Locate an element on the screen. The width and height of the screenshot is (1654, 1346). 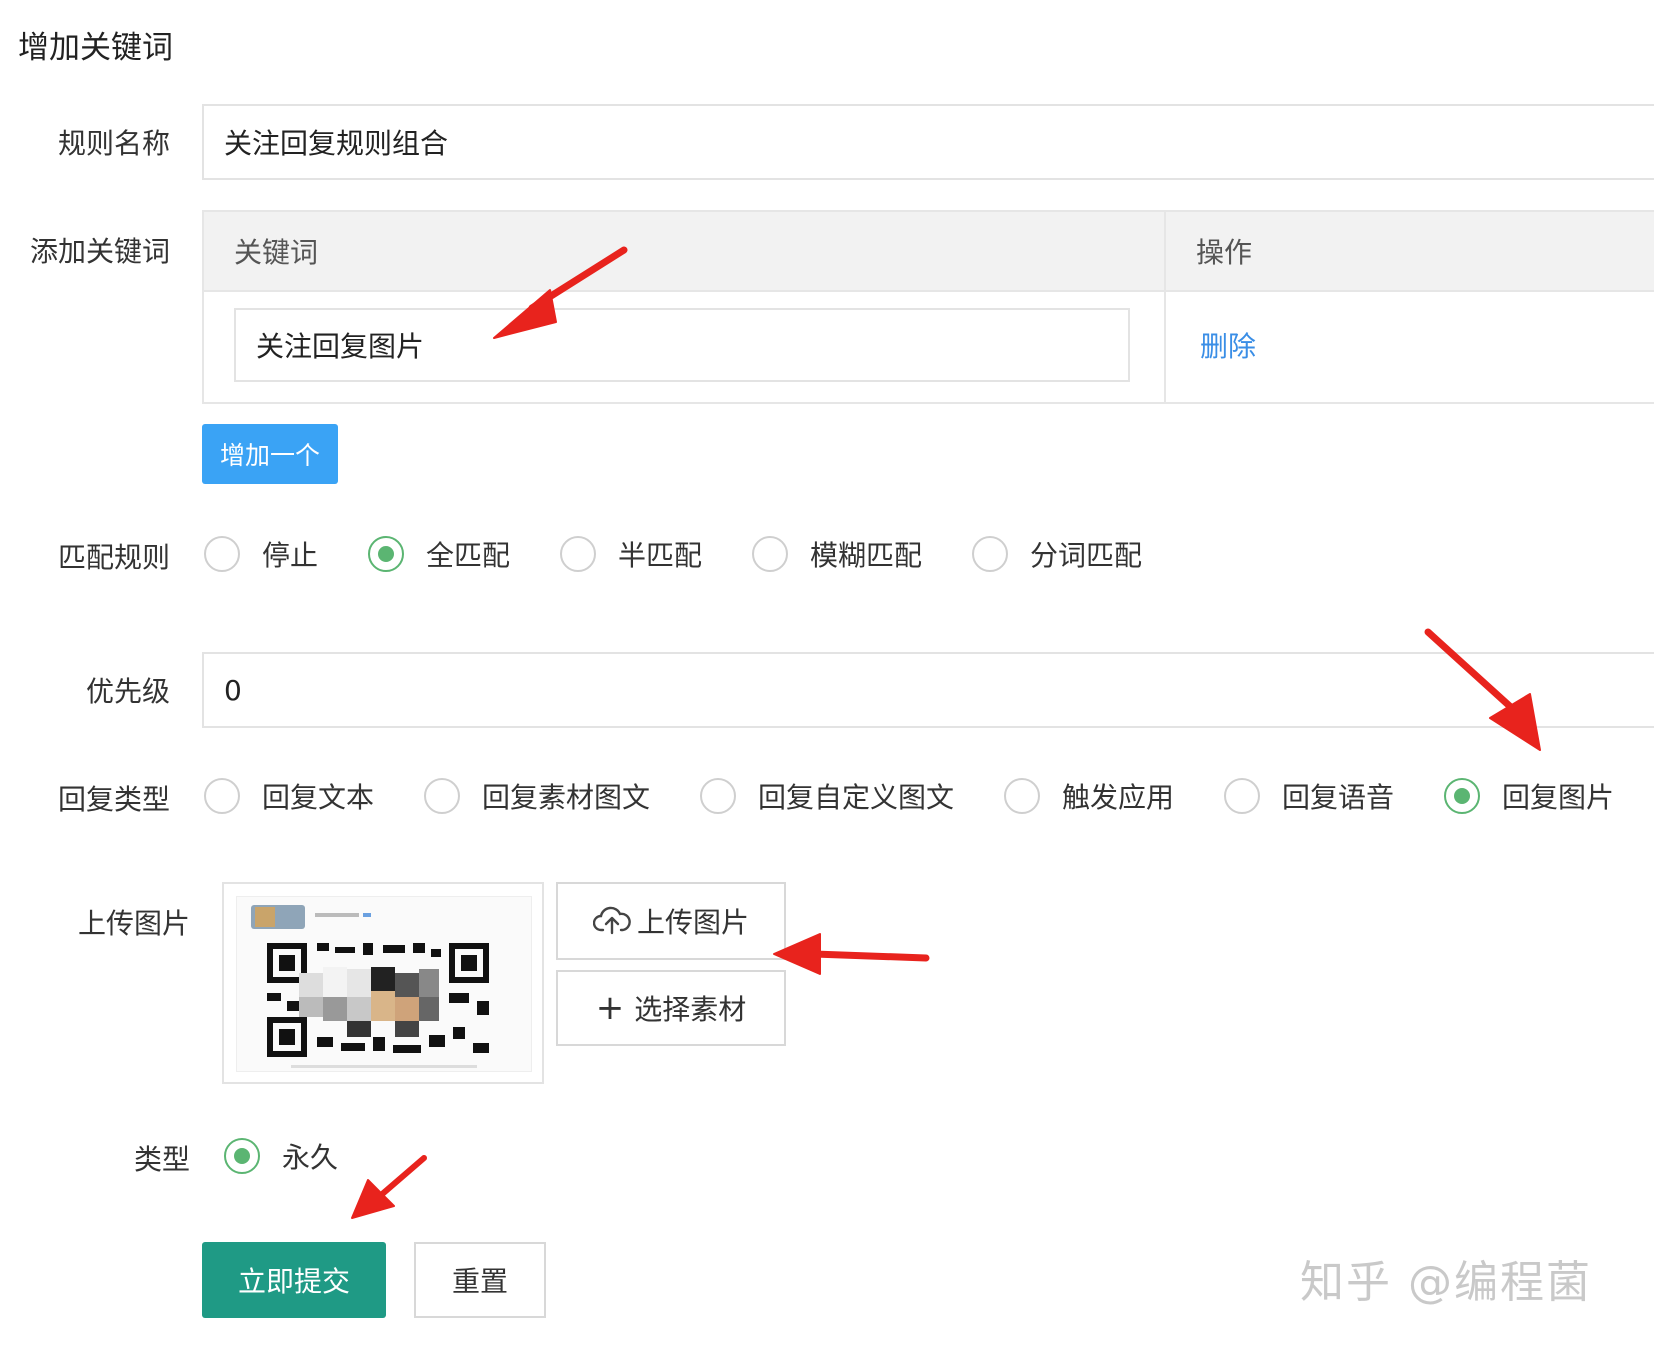
radio-label: 回复文本 is located at coordinates (318, 797).